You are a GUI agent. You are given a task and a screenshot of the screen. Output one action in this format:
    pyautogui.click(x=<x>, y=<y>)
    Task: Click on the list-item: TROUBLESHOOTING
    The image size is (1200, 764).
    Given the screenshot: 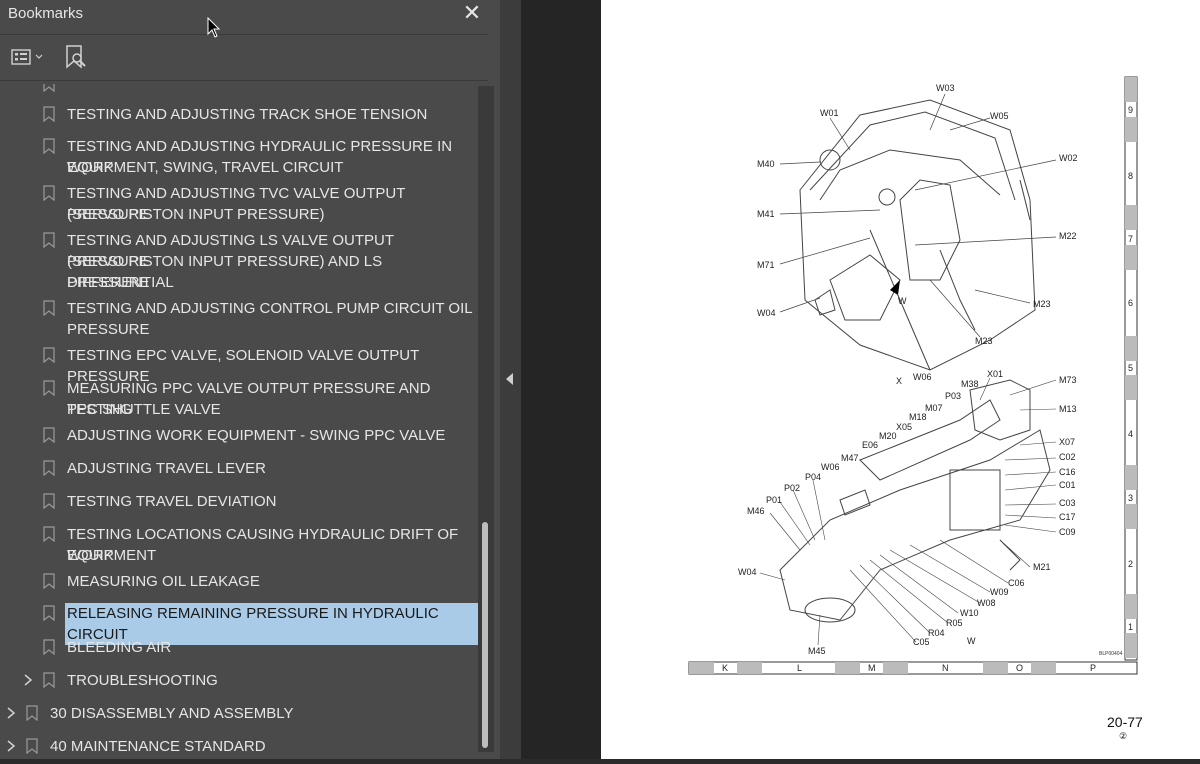 What is the action you would take?
    pyautogui.click(x=239, y=682)
    